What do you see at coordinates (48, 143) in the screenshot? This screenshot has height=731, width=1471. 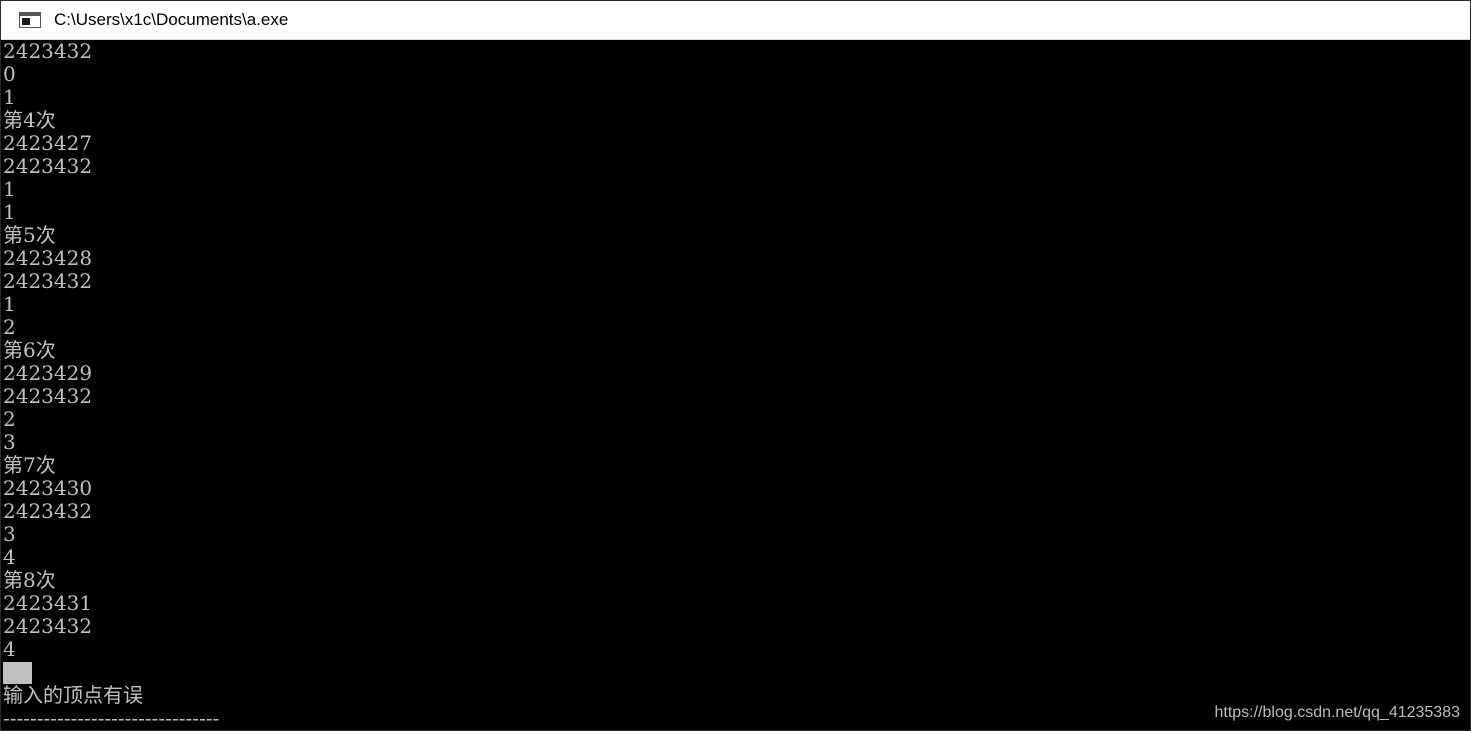 I see `console-line: 2423427` at bounding box center [48, 143].